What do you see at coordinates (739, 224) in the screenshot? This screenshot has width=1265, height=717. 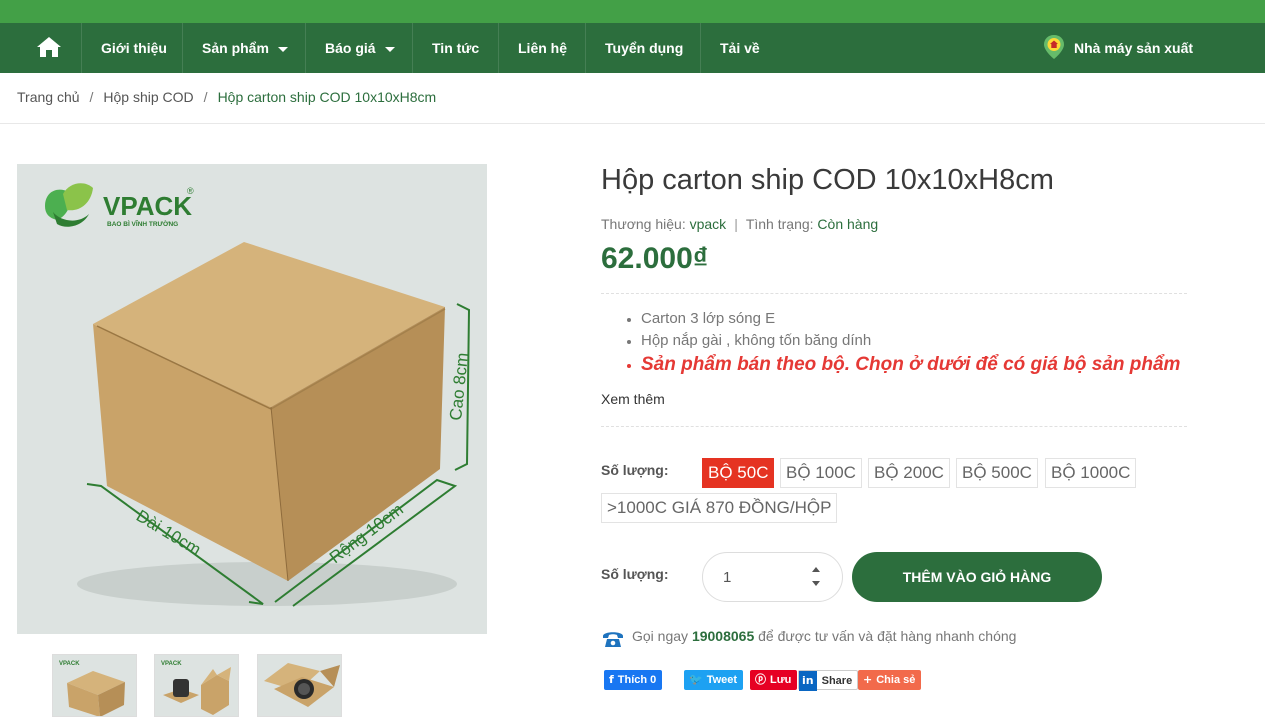 I see `product-meta: Thương hiệu: vpack | Tình trạng: Còn hàng` at bounding box center [739, 224].